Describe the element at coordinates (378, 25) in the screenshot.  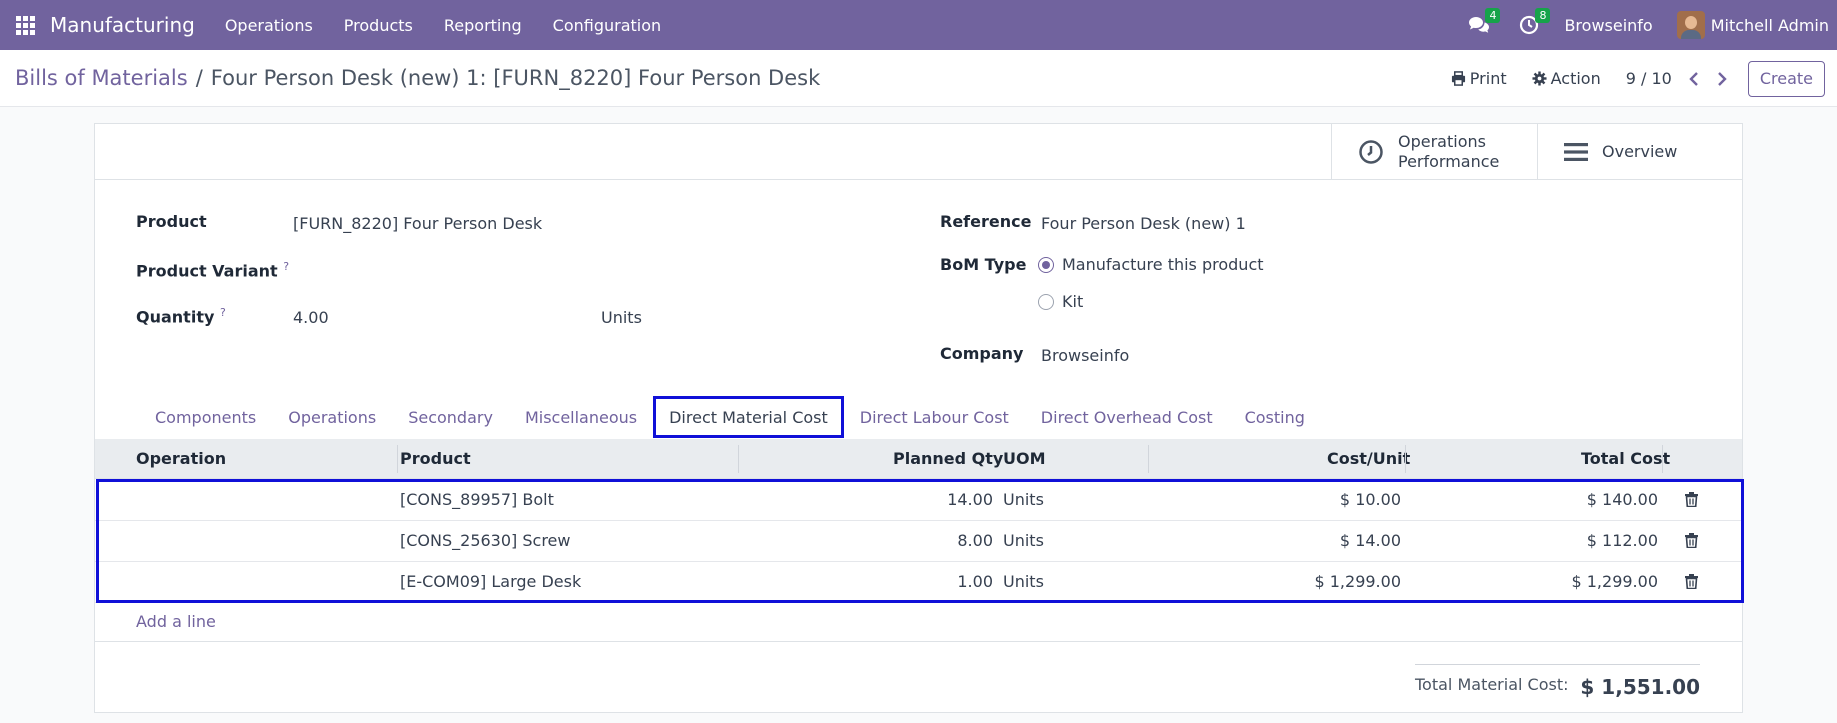
I see `menu-products: Products` at that location.